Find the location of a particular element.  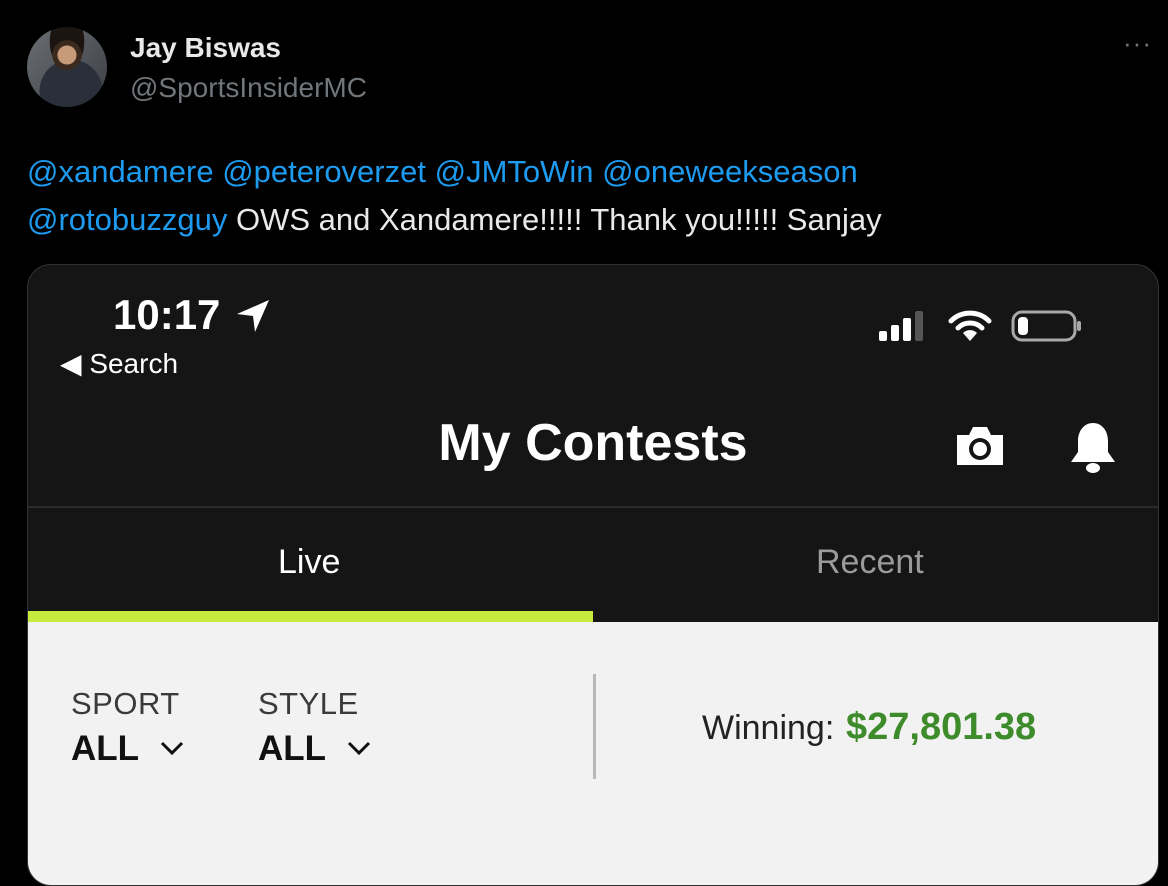

mention-link: @xandamere is located at coordinates (120, 171).